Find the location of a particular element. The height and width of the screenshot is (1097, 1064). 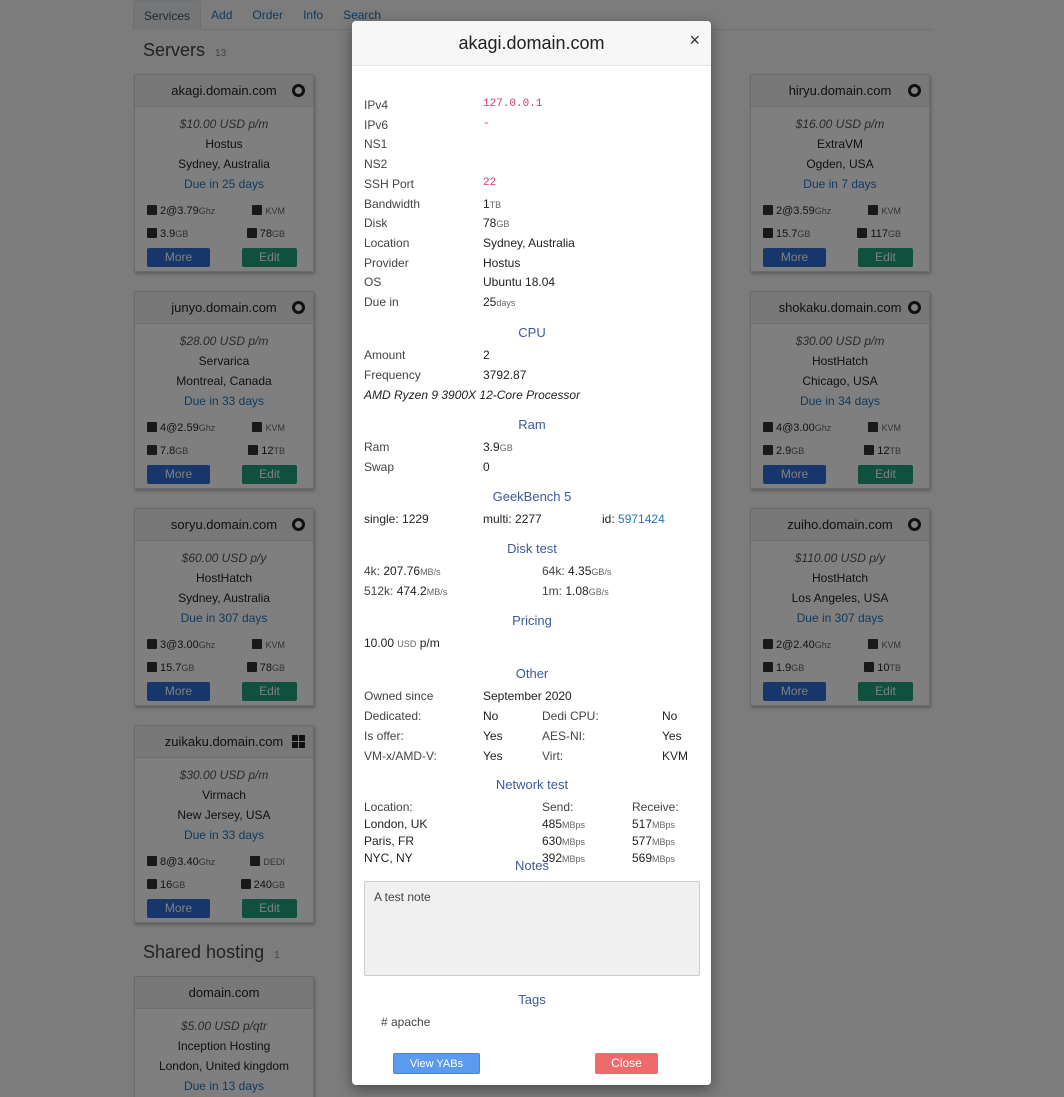

other-value: KVM is located at coordinates (675, 756).